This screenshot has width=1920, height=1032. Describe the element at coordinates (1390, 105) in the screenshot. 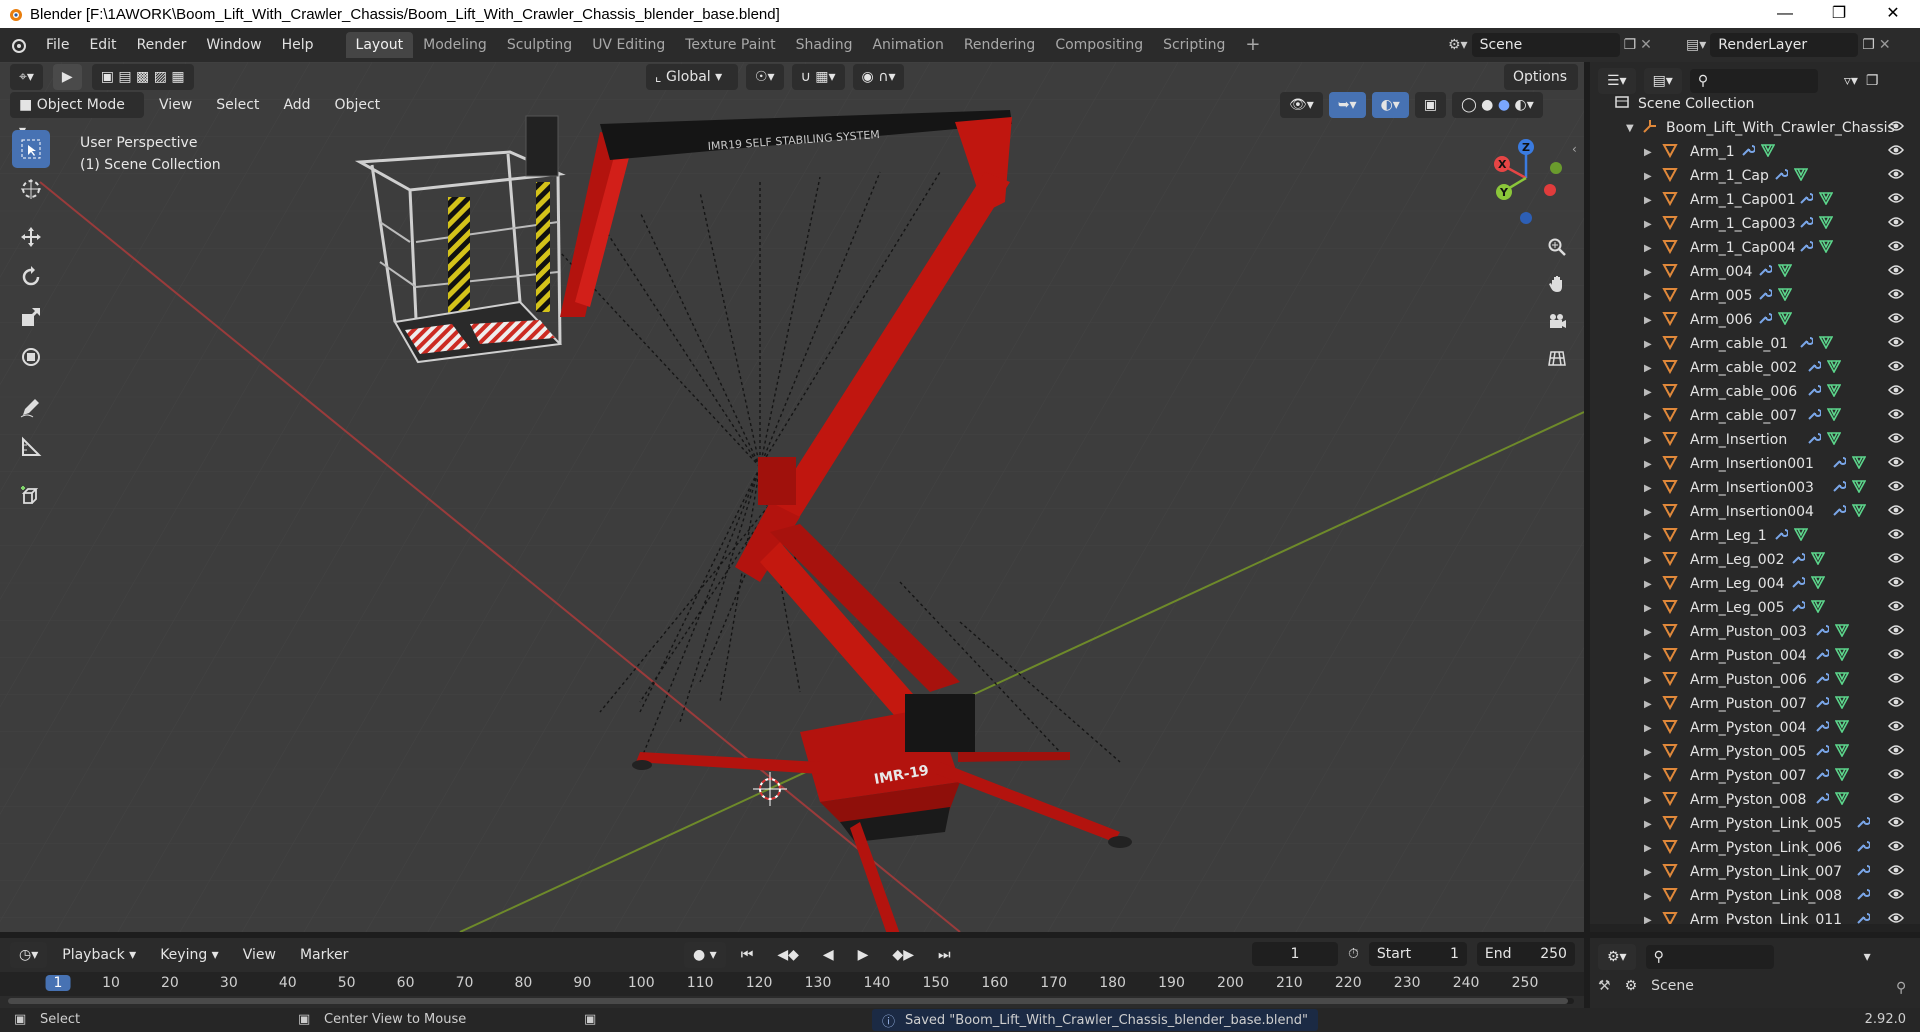

I see `overlay-toggle-icon: ◐▾` at that location.